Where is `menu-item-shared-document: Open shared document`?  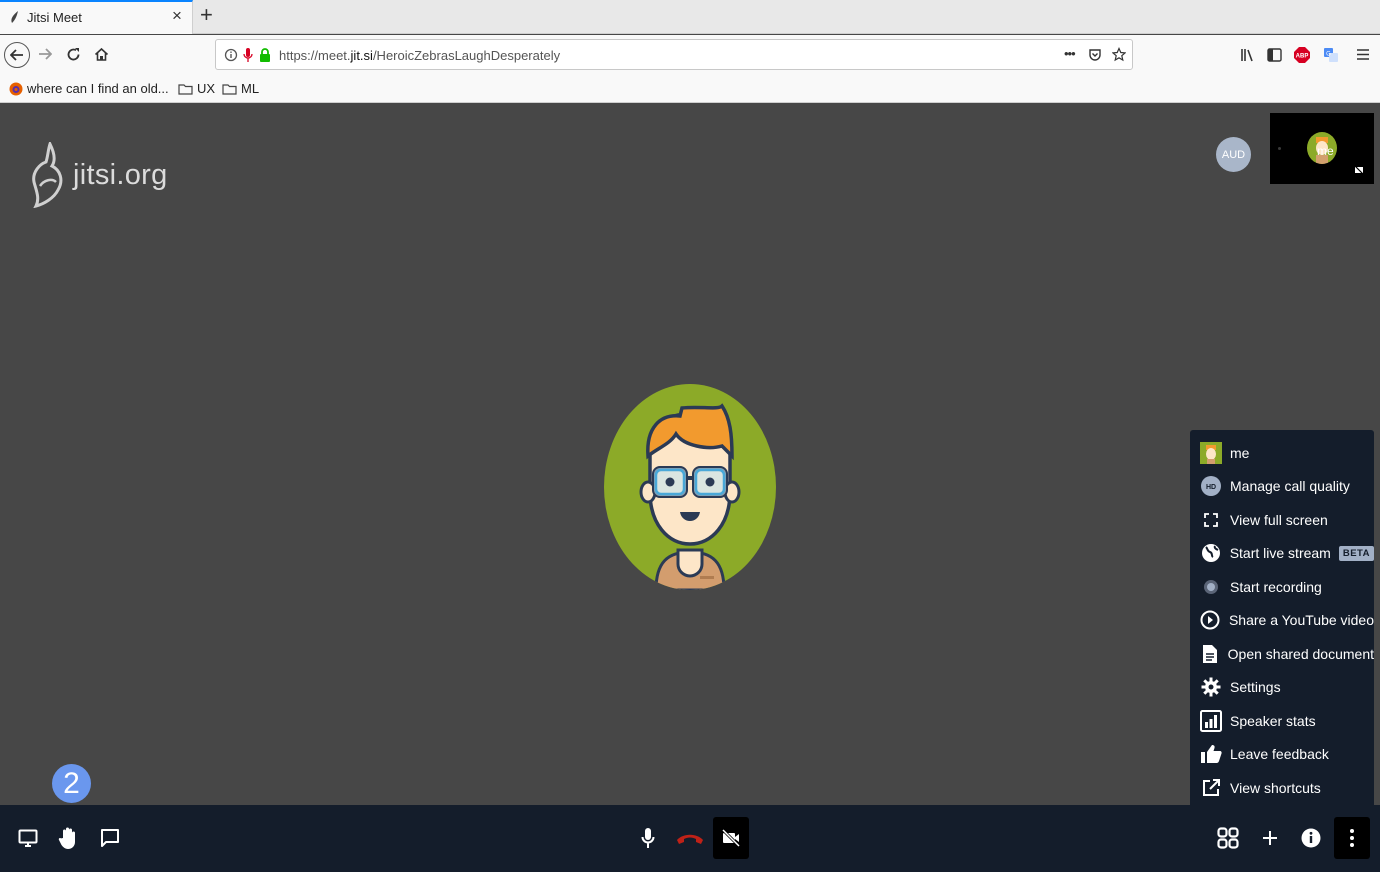 menu-item-shared-document: Open shared document is located at coordinates (1282, 654).